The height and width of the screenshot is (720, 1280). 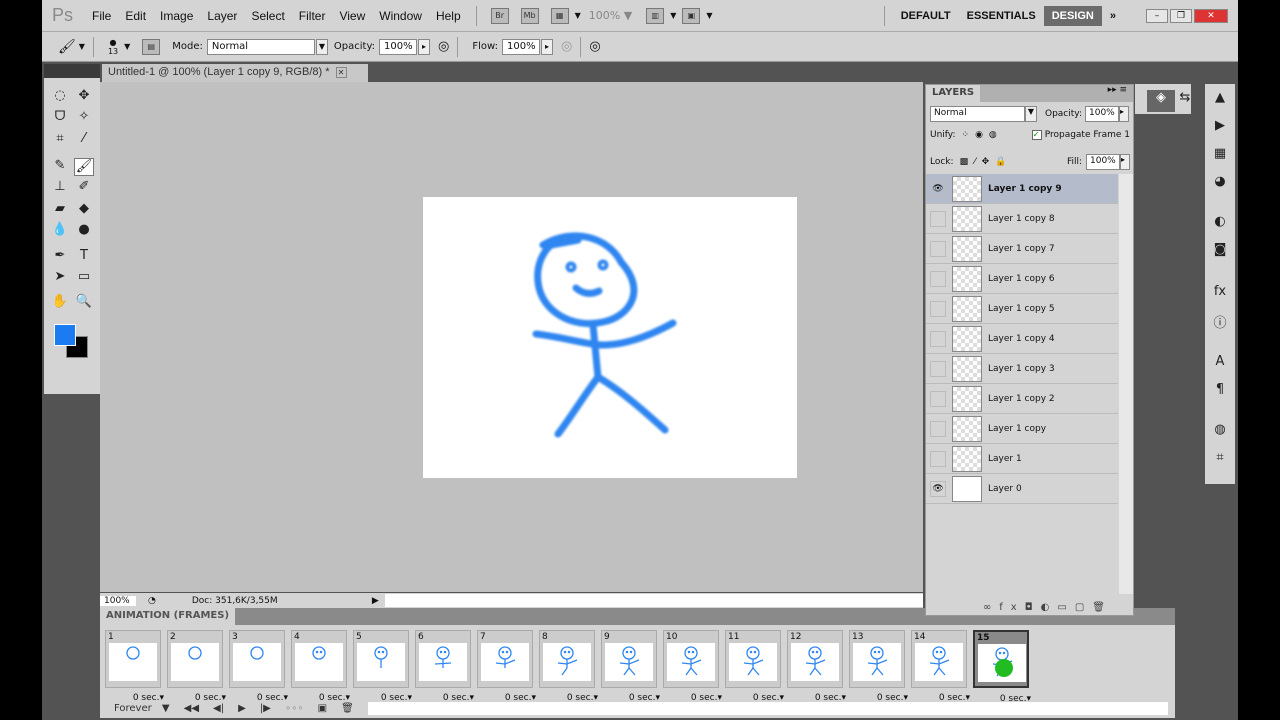 I want to click on animation-frame: 10 sec.▾, so click(x=134, y=666).